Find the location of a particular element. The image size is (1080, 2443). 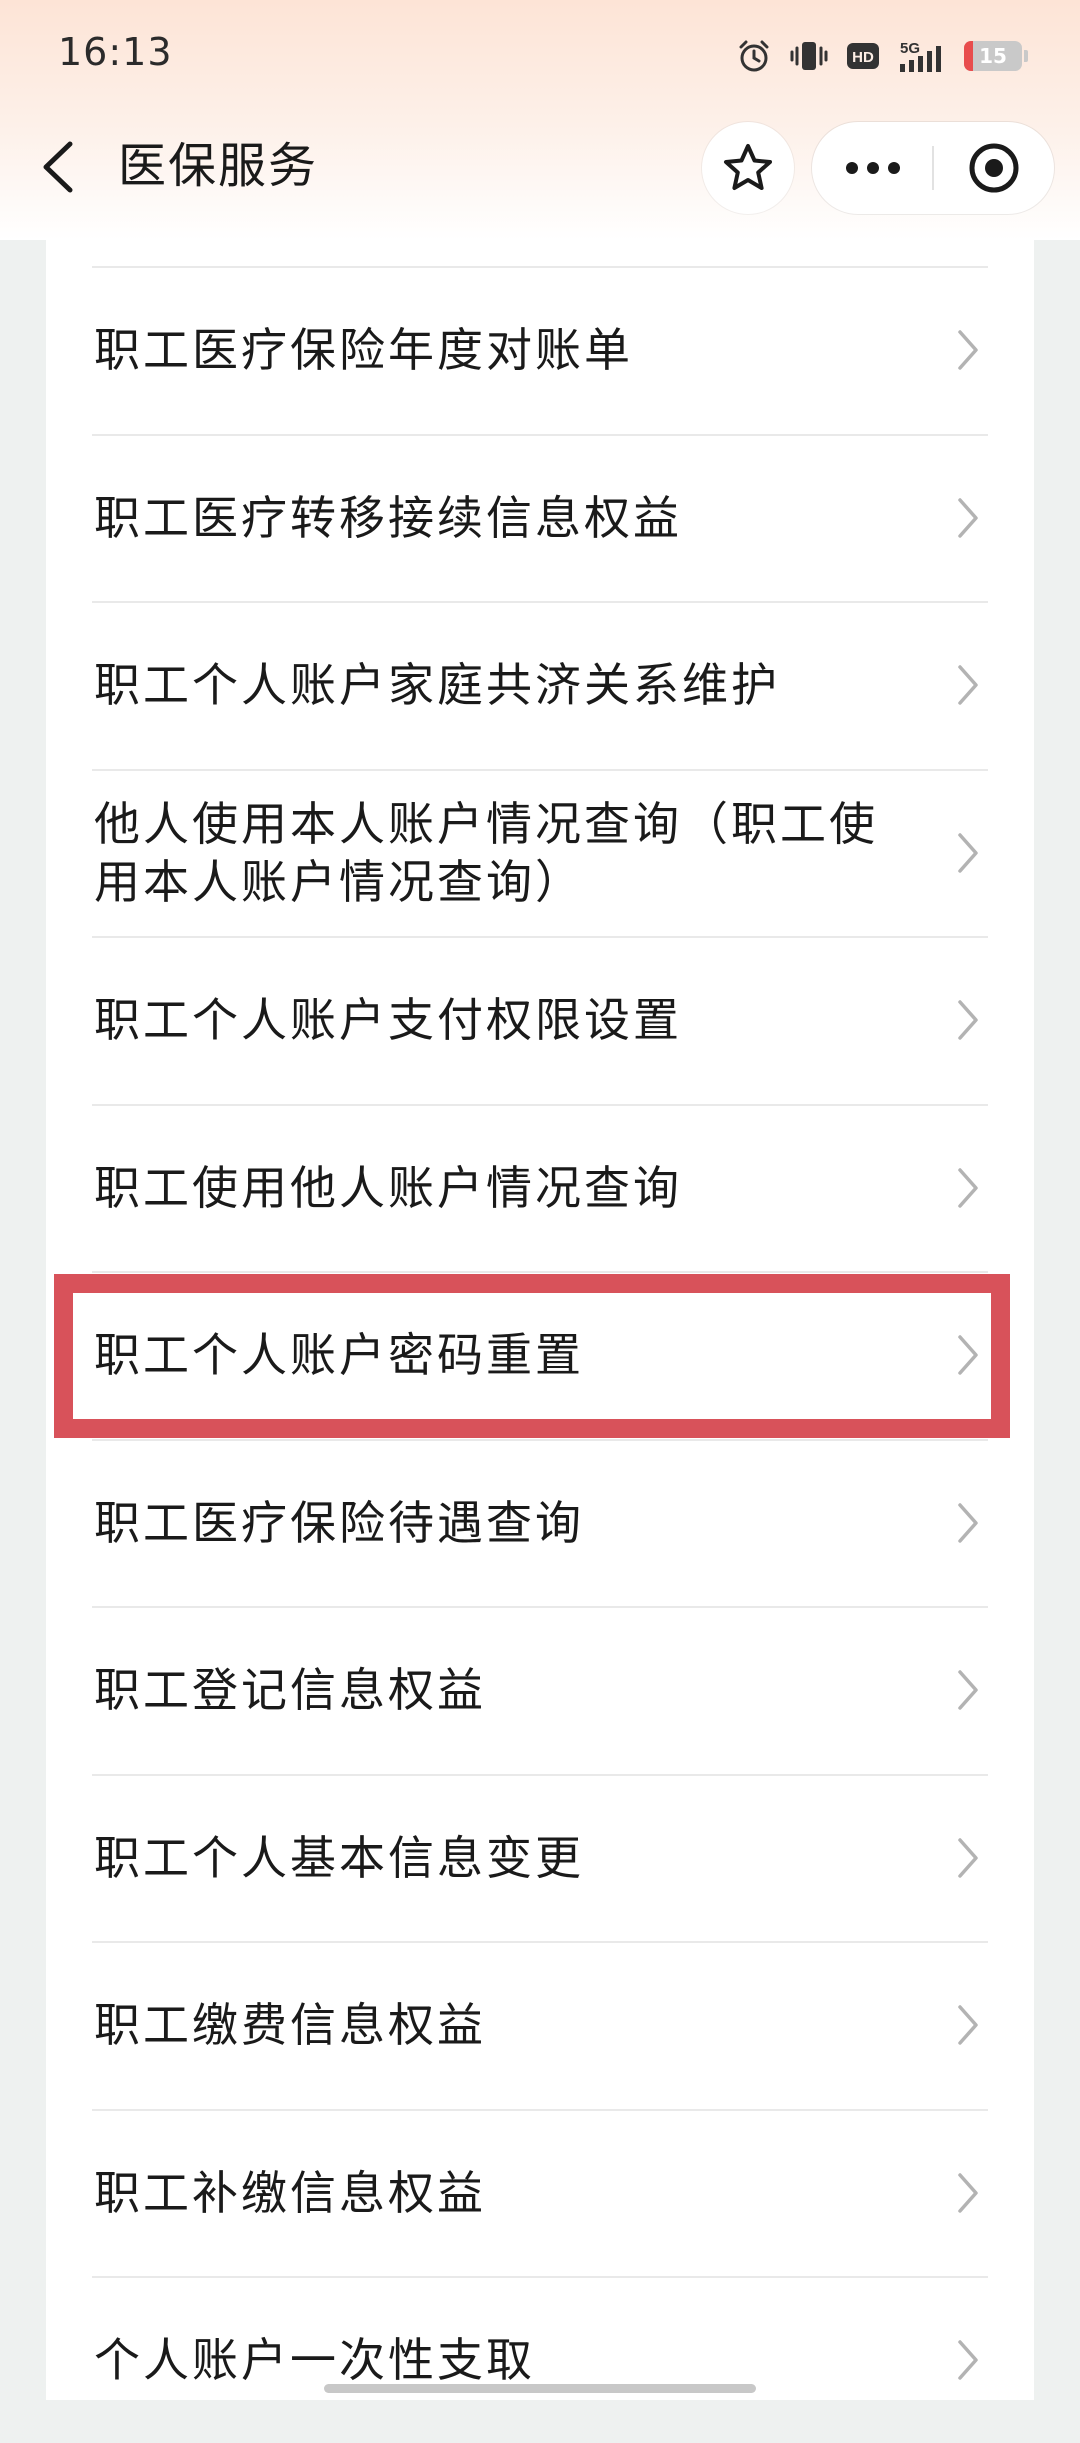

mini-program-capsule is located at coordinates (933, 168).